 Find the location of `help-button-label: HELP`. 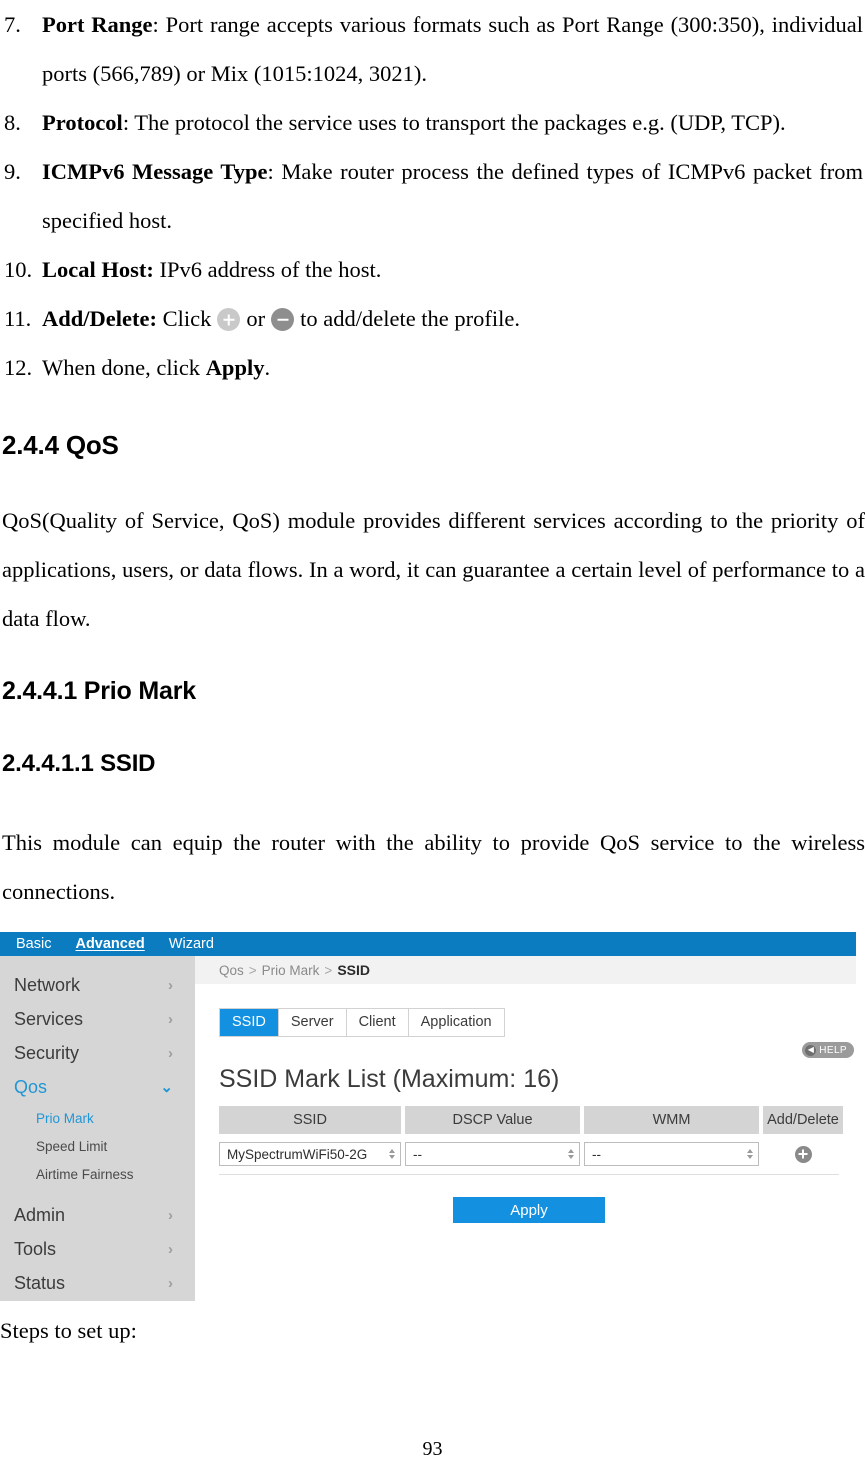

help-button-label: HELP is located at coordinates (833, 1050).